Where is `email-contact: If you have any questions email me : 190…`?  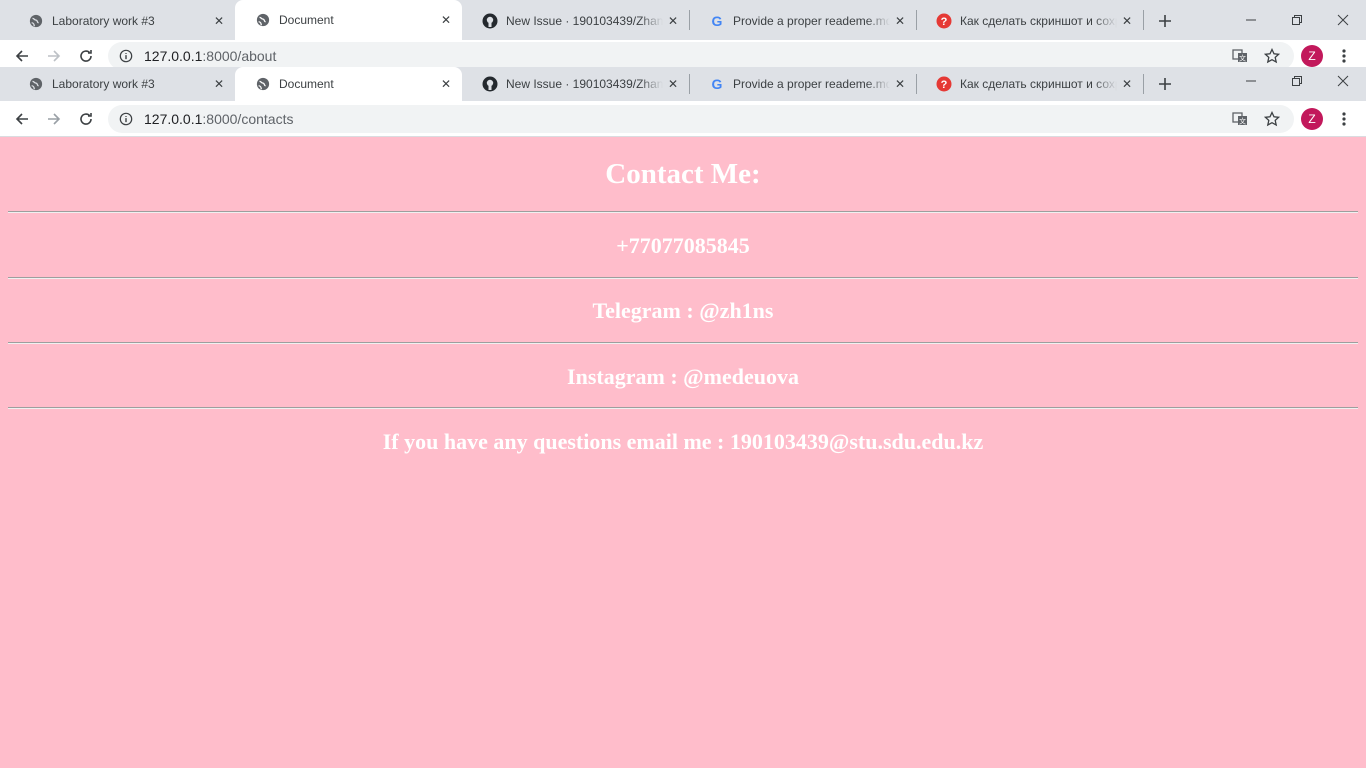
email-contact: If you have any questions email me : 190… is located at coordinates (683, 441).